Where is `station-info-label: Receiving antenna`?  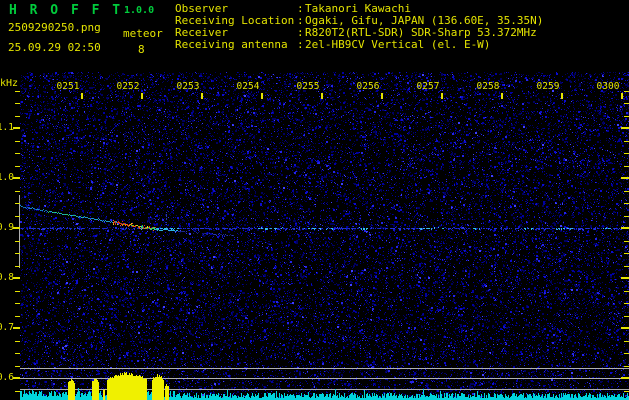 station-info-label: Receiving antenna is located at coordinates (231, 44).